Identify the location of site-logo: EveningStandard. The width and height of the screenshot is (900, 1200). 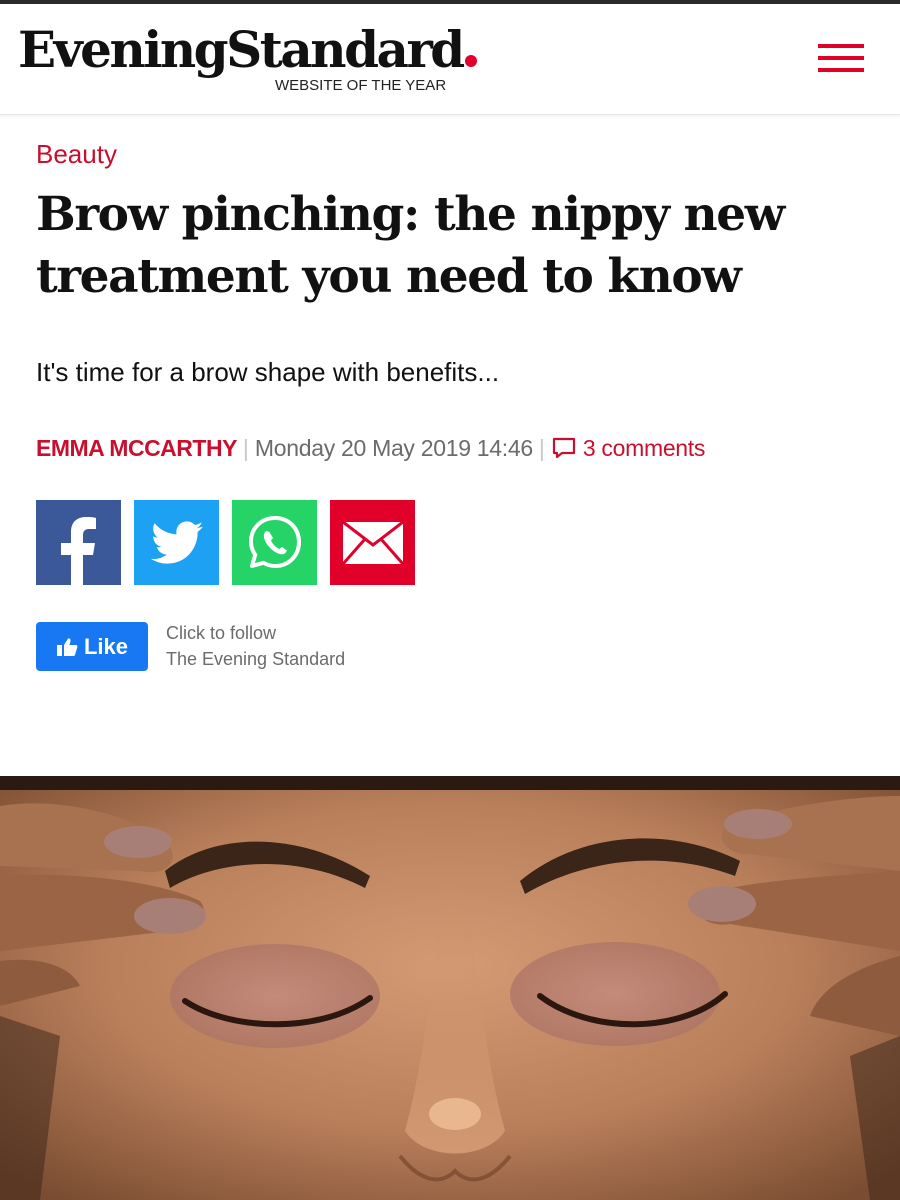
(247, 50).